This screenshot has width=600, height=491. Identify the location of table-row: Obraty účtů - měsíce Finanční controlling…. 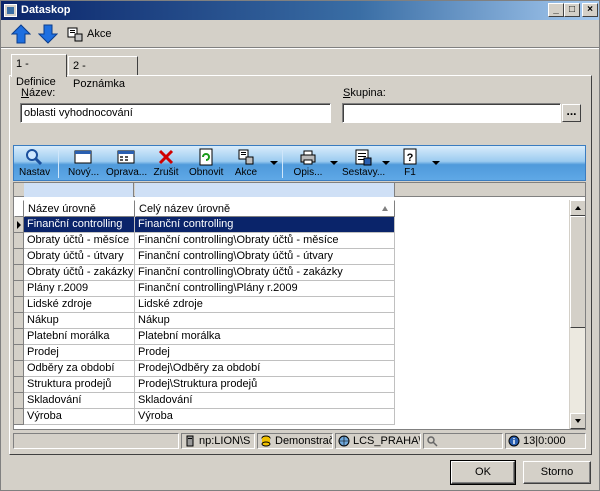
(204, 241).